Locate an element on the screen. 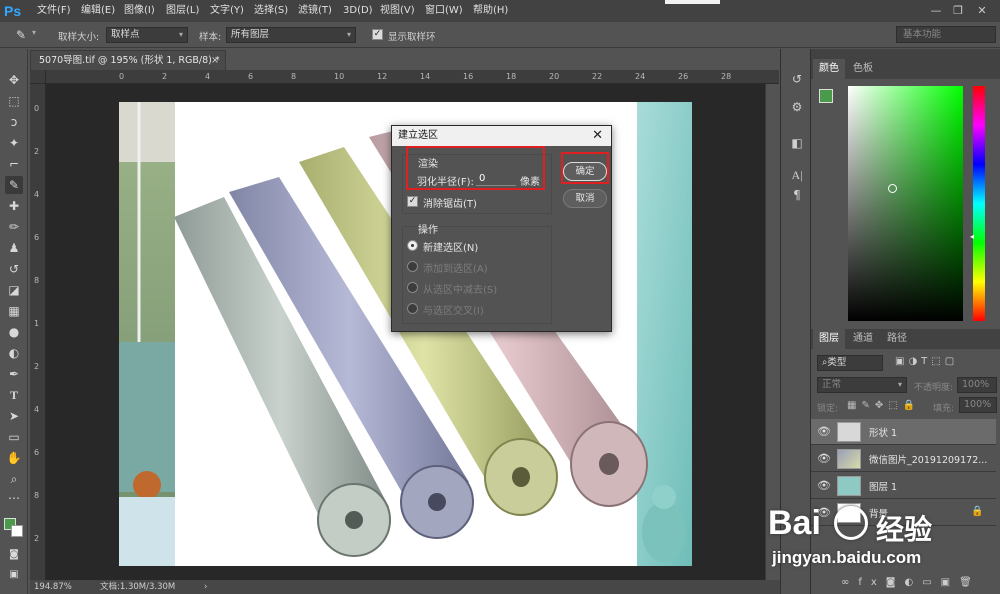  hue-slider: ◂ is located at coordinates (977, 203).